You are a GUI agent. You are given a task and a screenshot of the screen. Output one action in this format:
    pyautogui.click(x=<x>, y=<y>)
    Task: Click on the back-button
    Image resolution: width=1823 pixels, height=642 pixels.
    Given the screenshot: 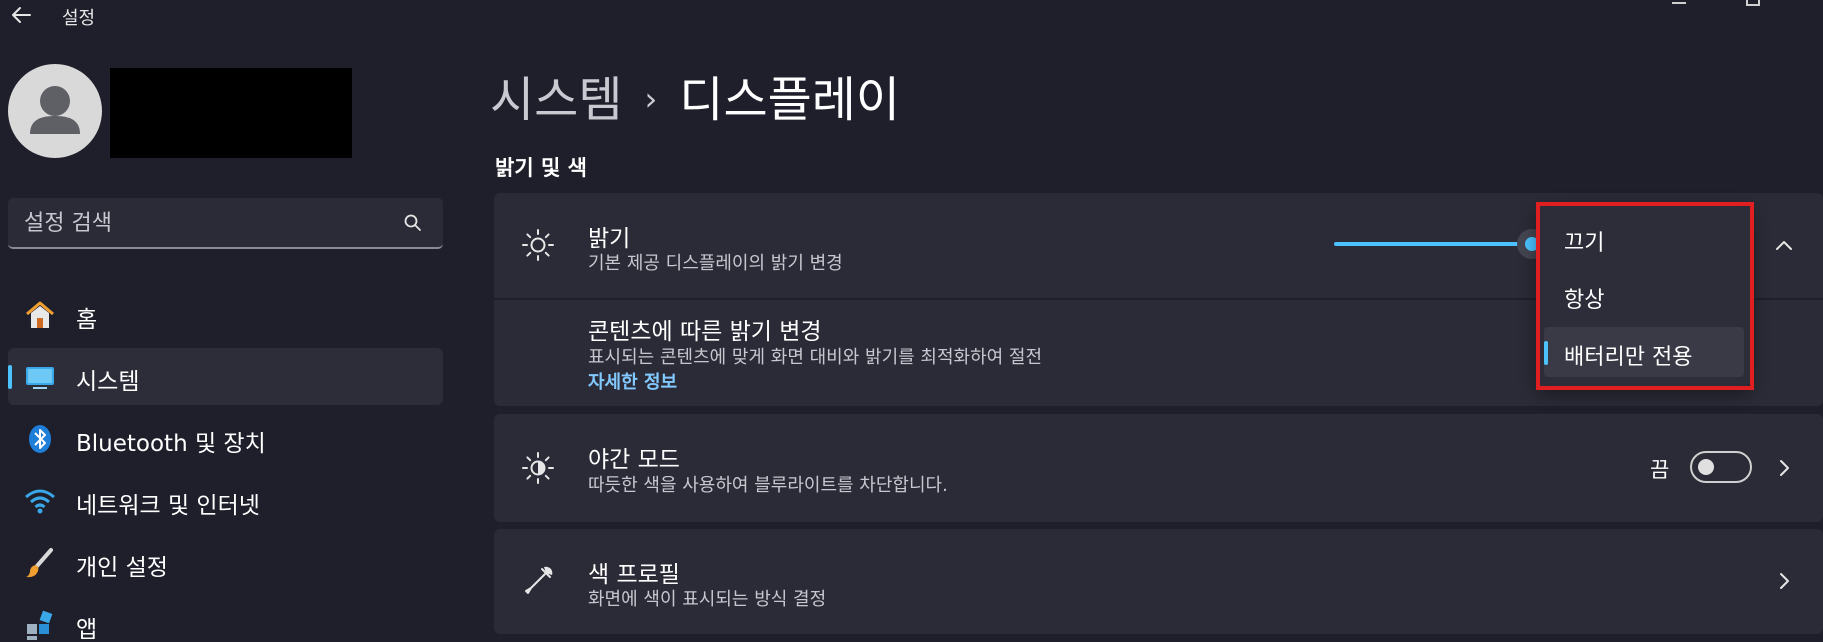 What is the action you would take?
    pyautogui.click(x=22, y=15)
    